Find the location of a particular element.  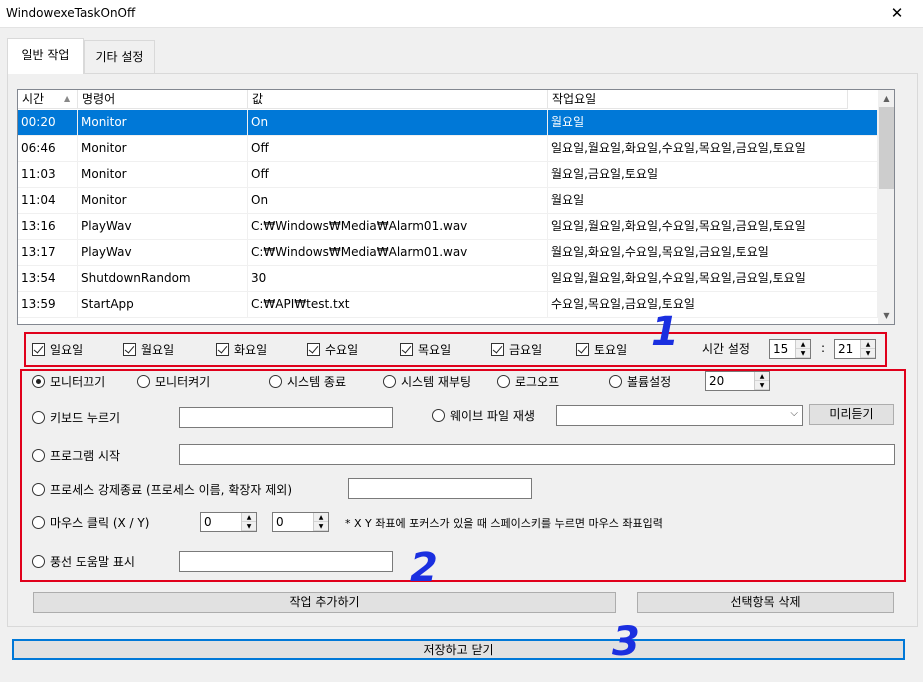

mouse-x-stepper: 0 ▲ ▼ is located at coordinates (228, 522).